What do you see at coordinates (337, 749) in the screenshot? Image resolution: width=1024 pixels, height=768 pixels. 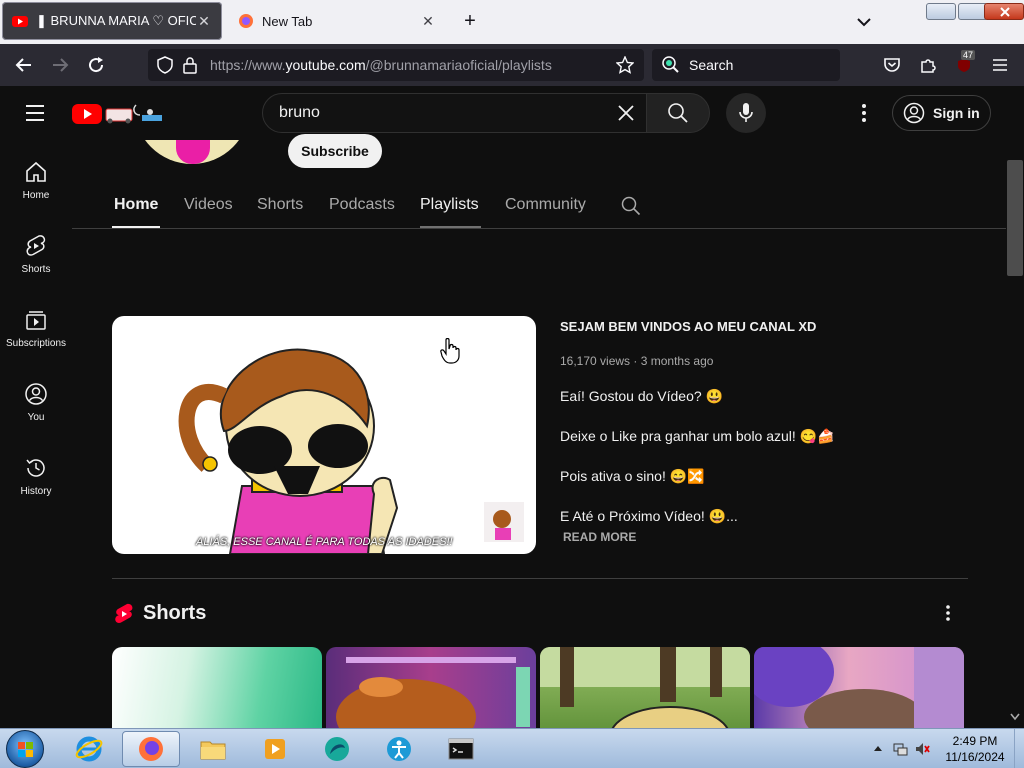 I see `taskbar-app-teal` at bounding box center [337, 749].